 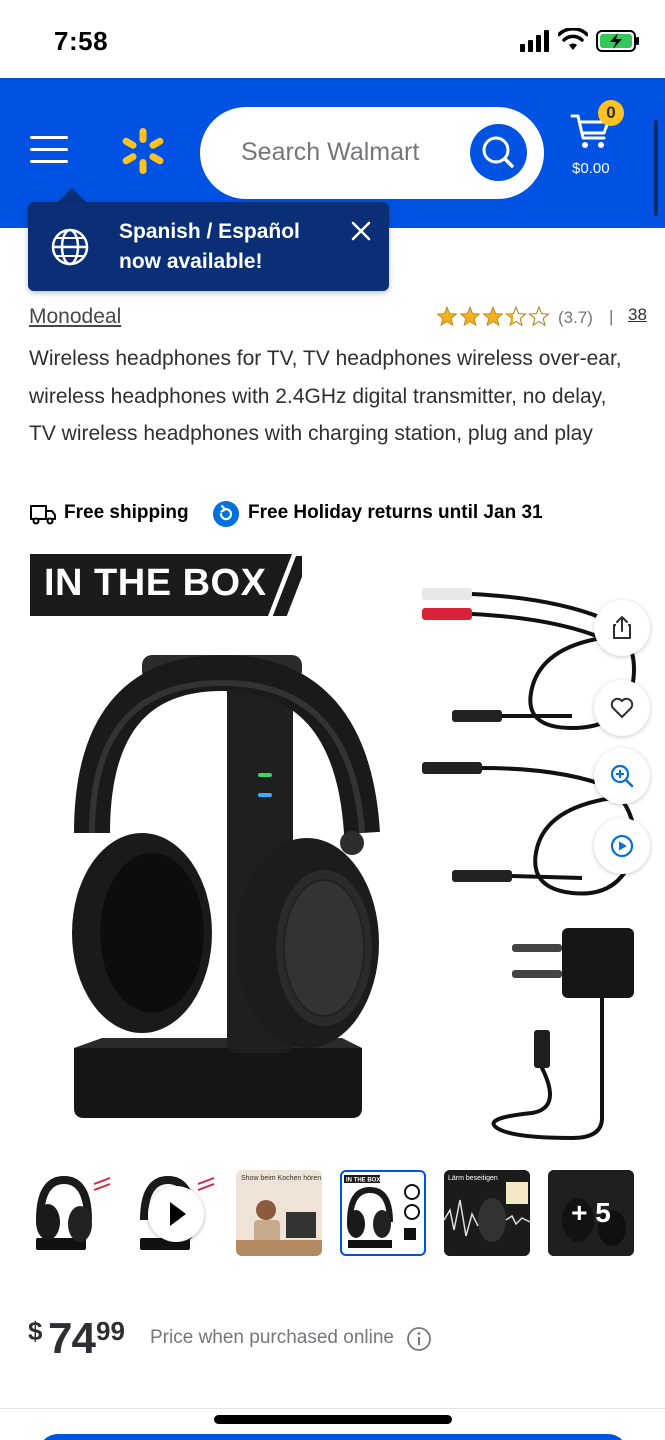 What do you see at coordinates (591, 168) in the screenshot?
I see `cart-total: $0.00` at bounding box center [591, 168].